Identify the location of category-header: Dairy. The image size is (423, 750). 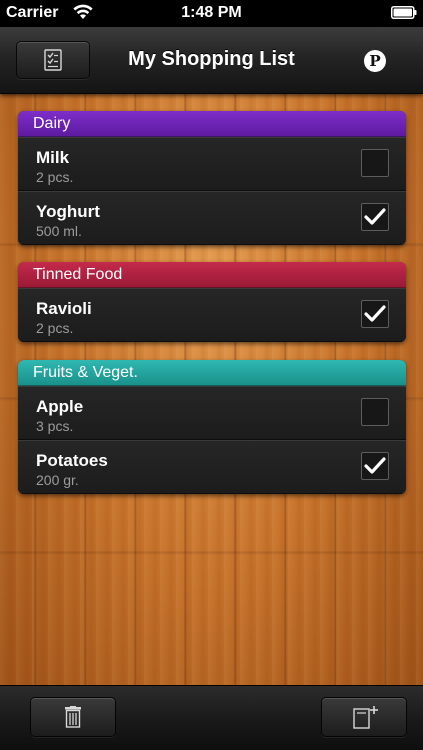
(212, 124).